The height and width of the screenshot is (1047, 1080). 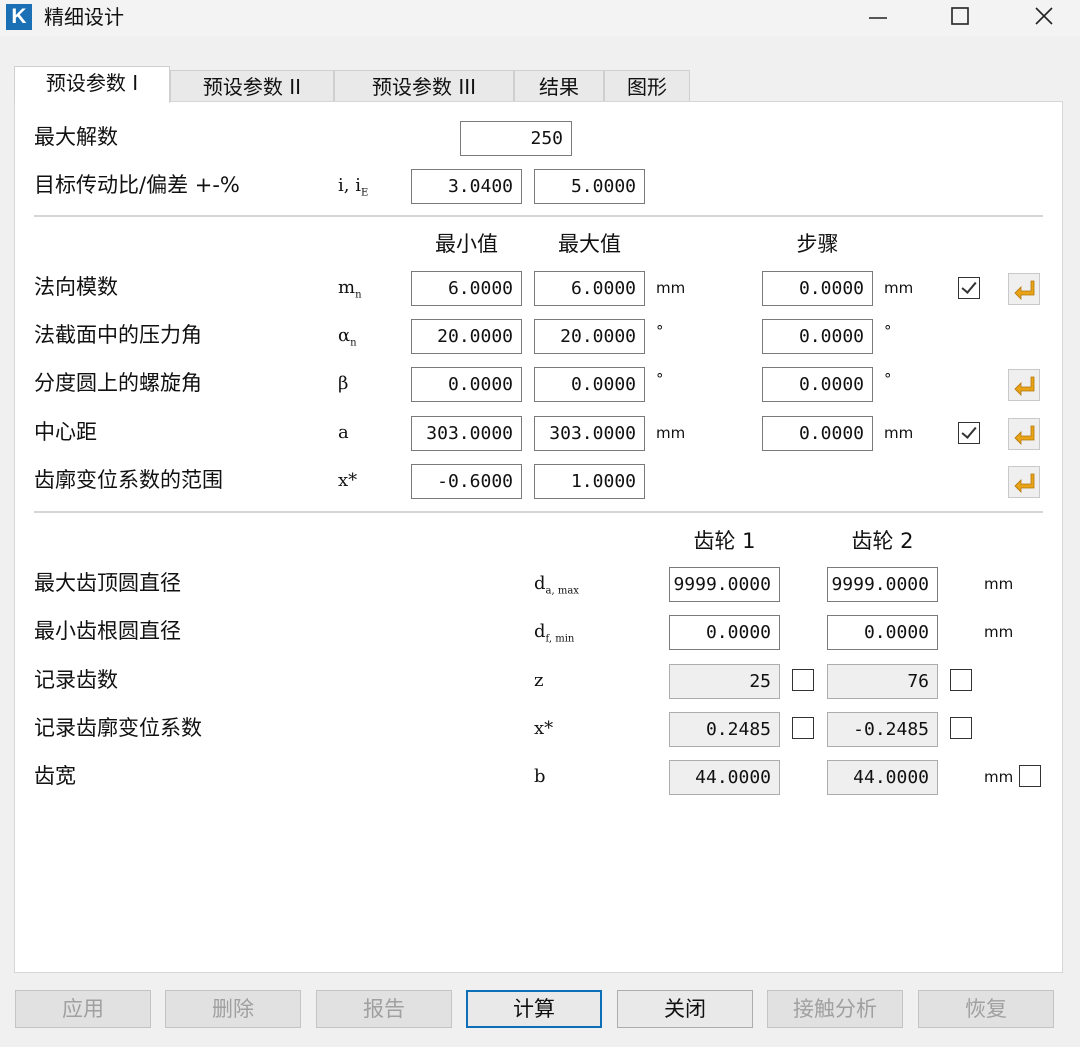 What do you see at coordinates (660, 331) in the screenshot?
I see `pressure-angle-unit: °` at bounding box center [660, 331].